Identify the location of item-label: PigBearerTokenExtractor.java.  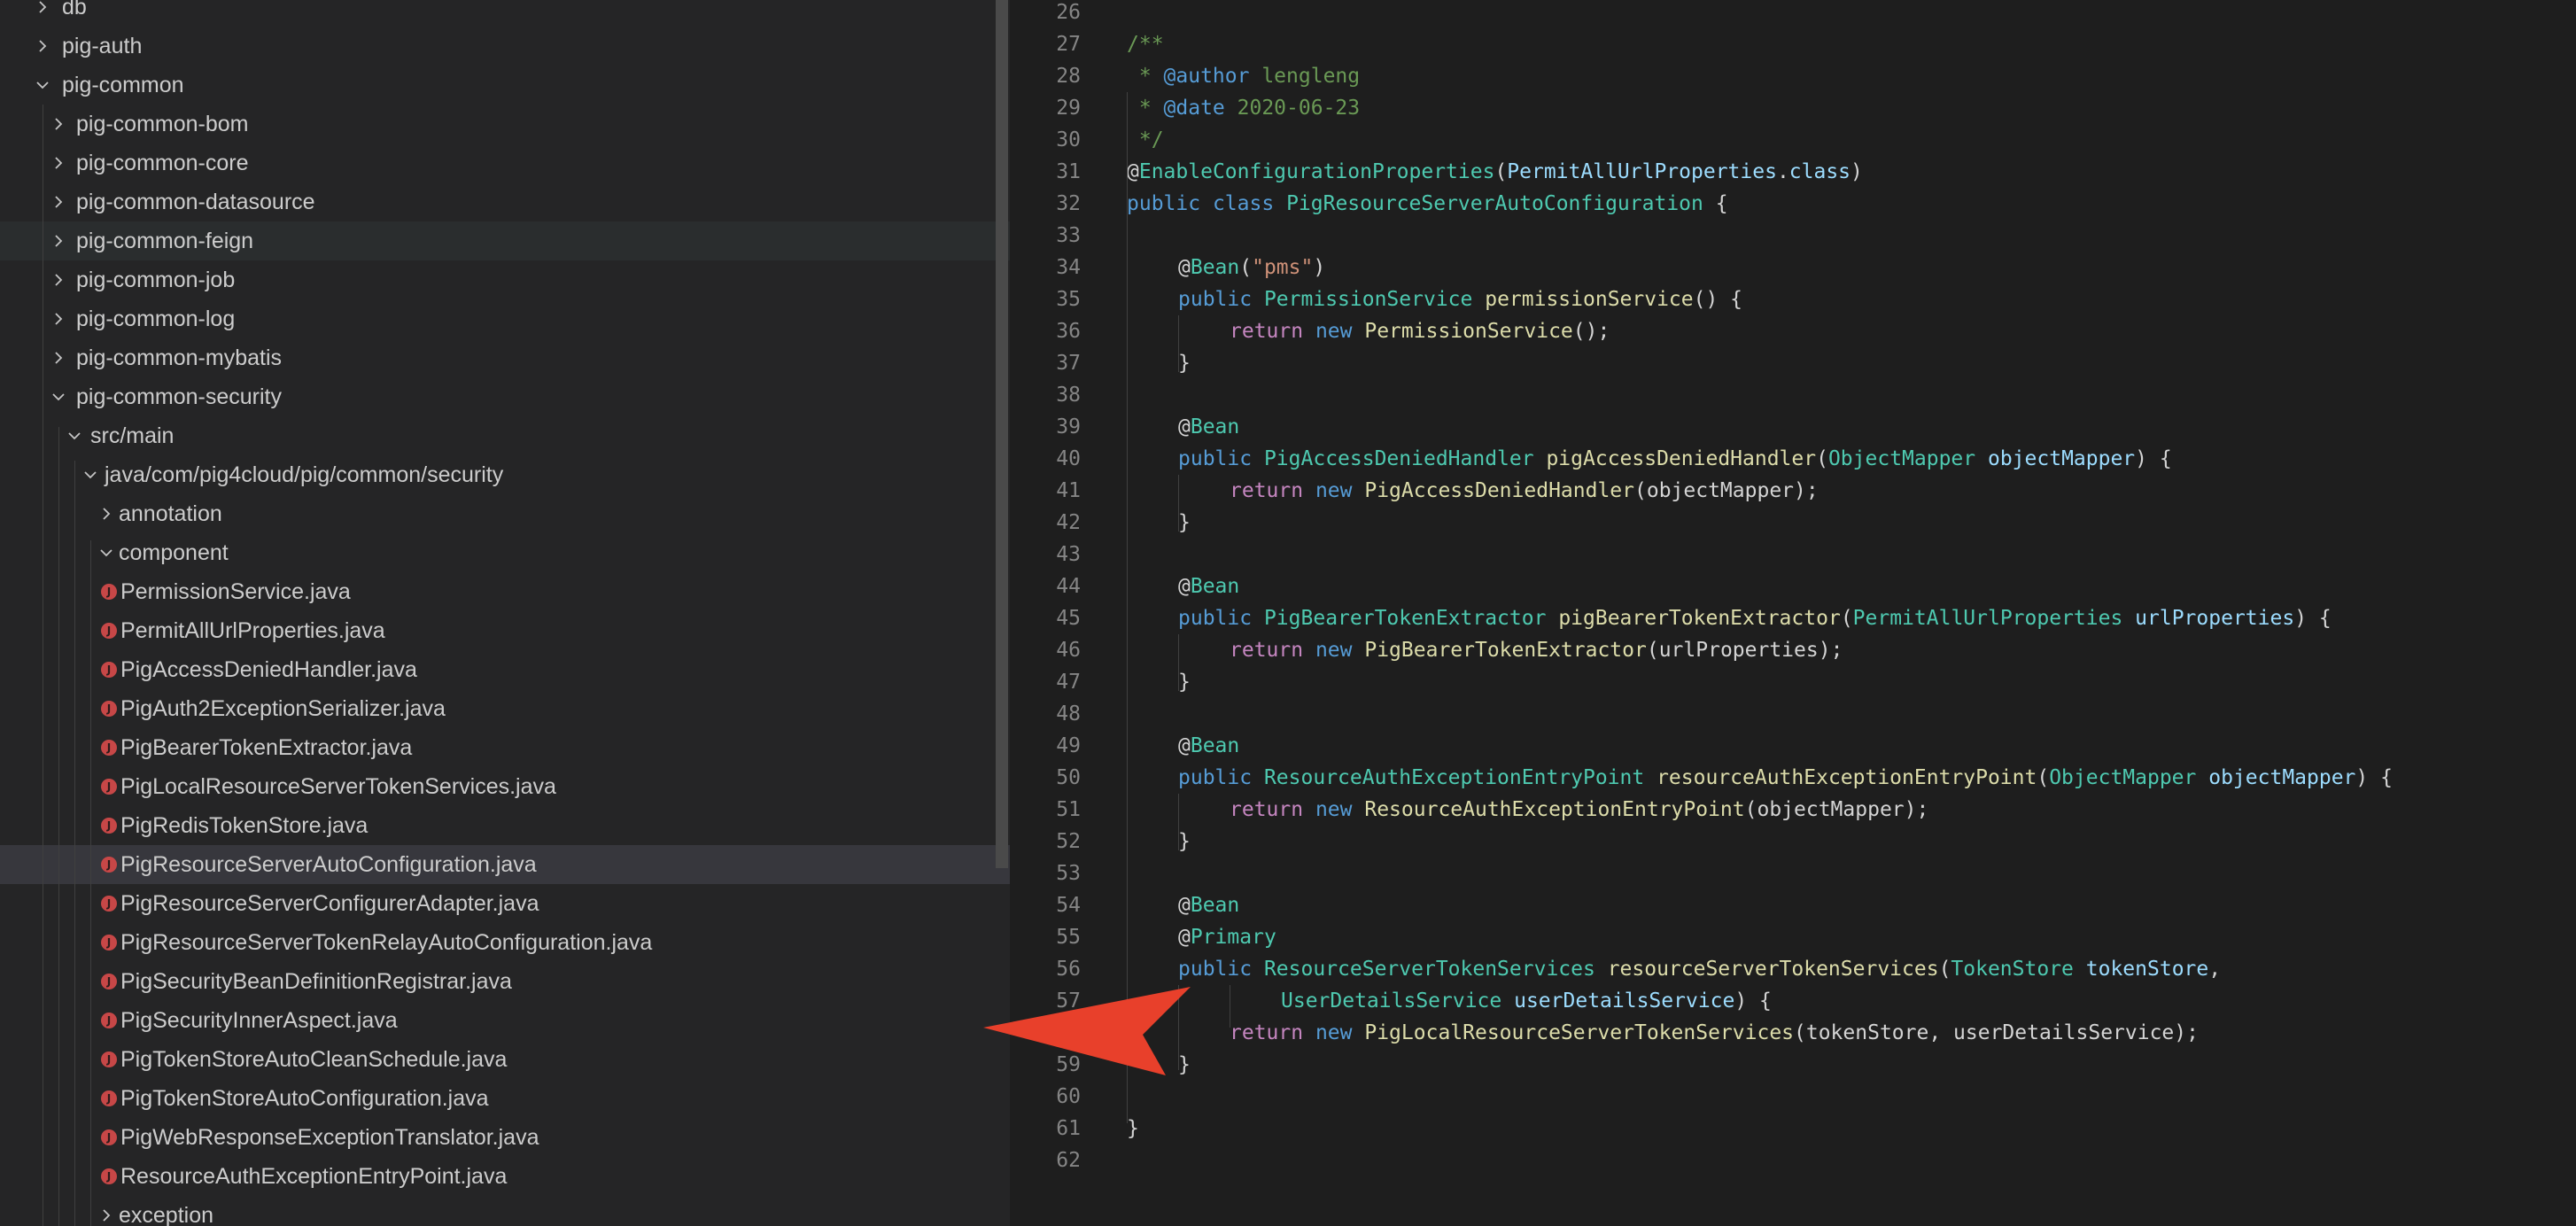
(266, 747).